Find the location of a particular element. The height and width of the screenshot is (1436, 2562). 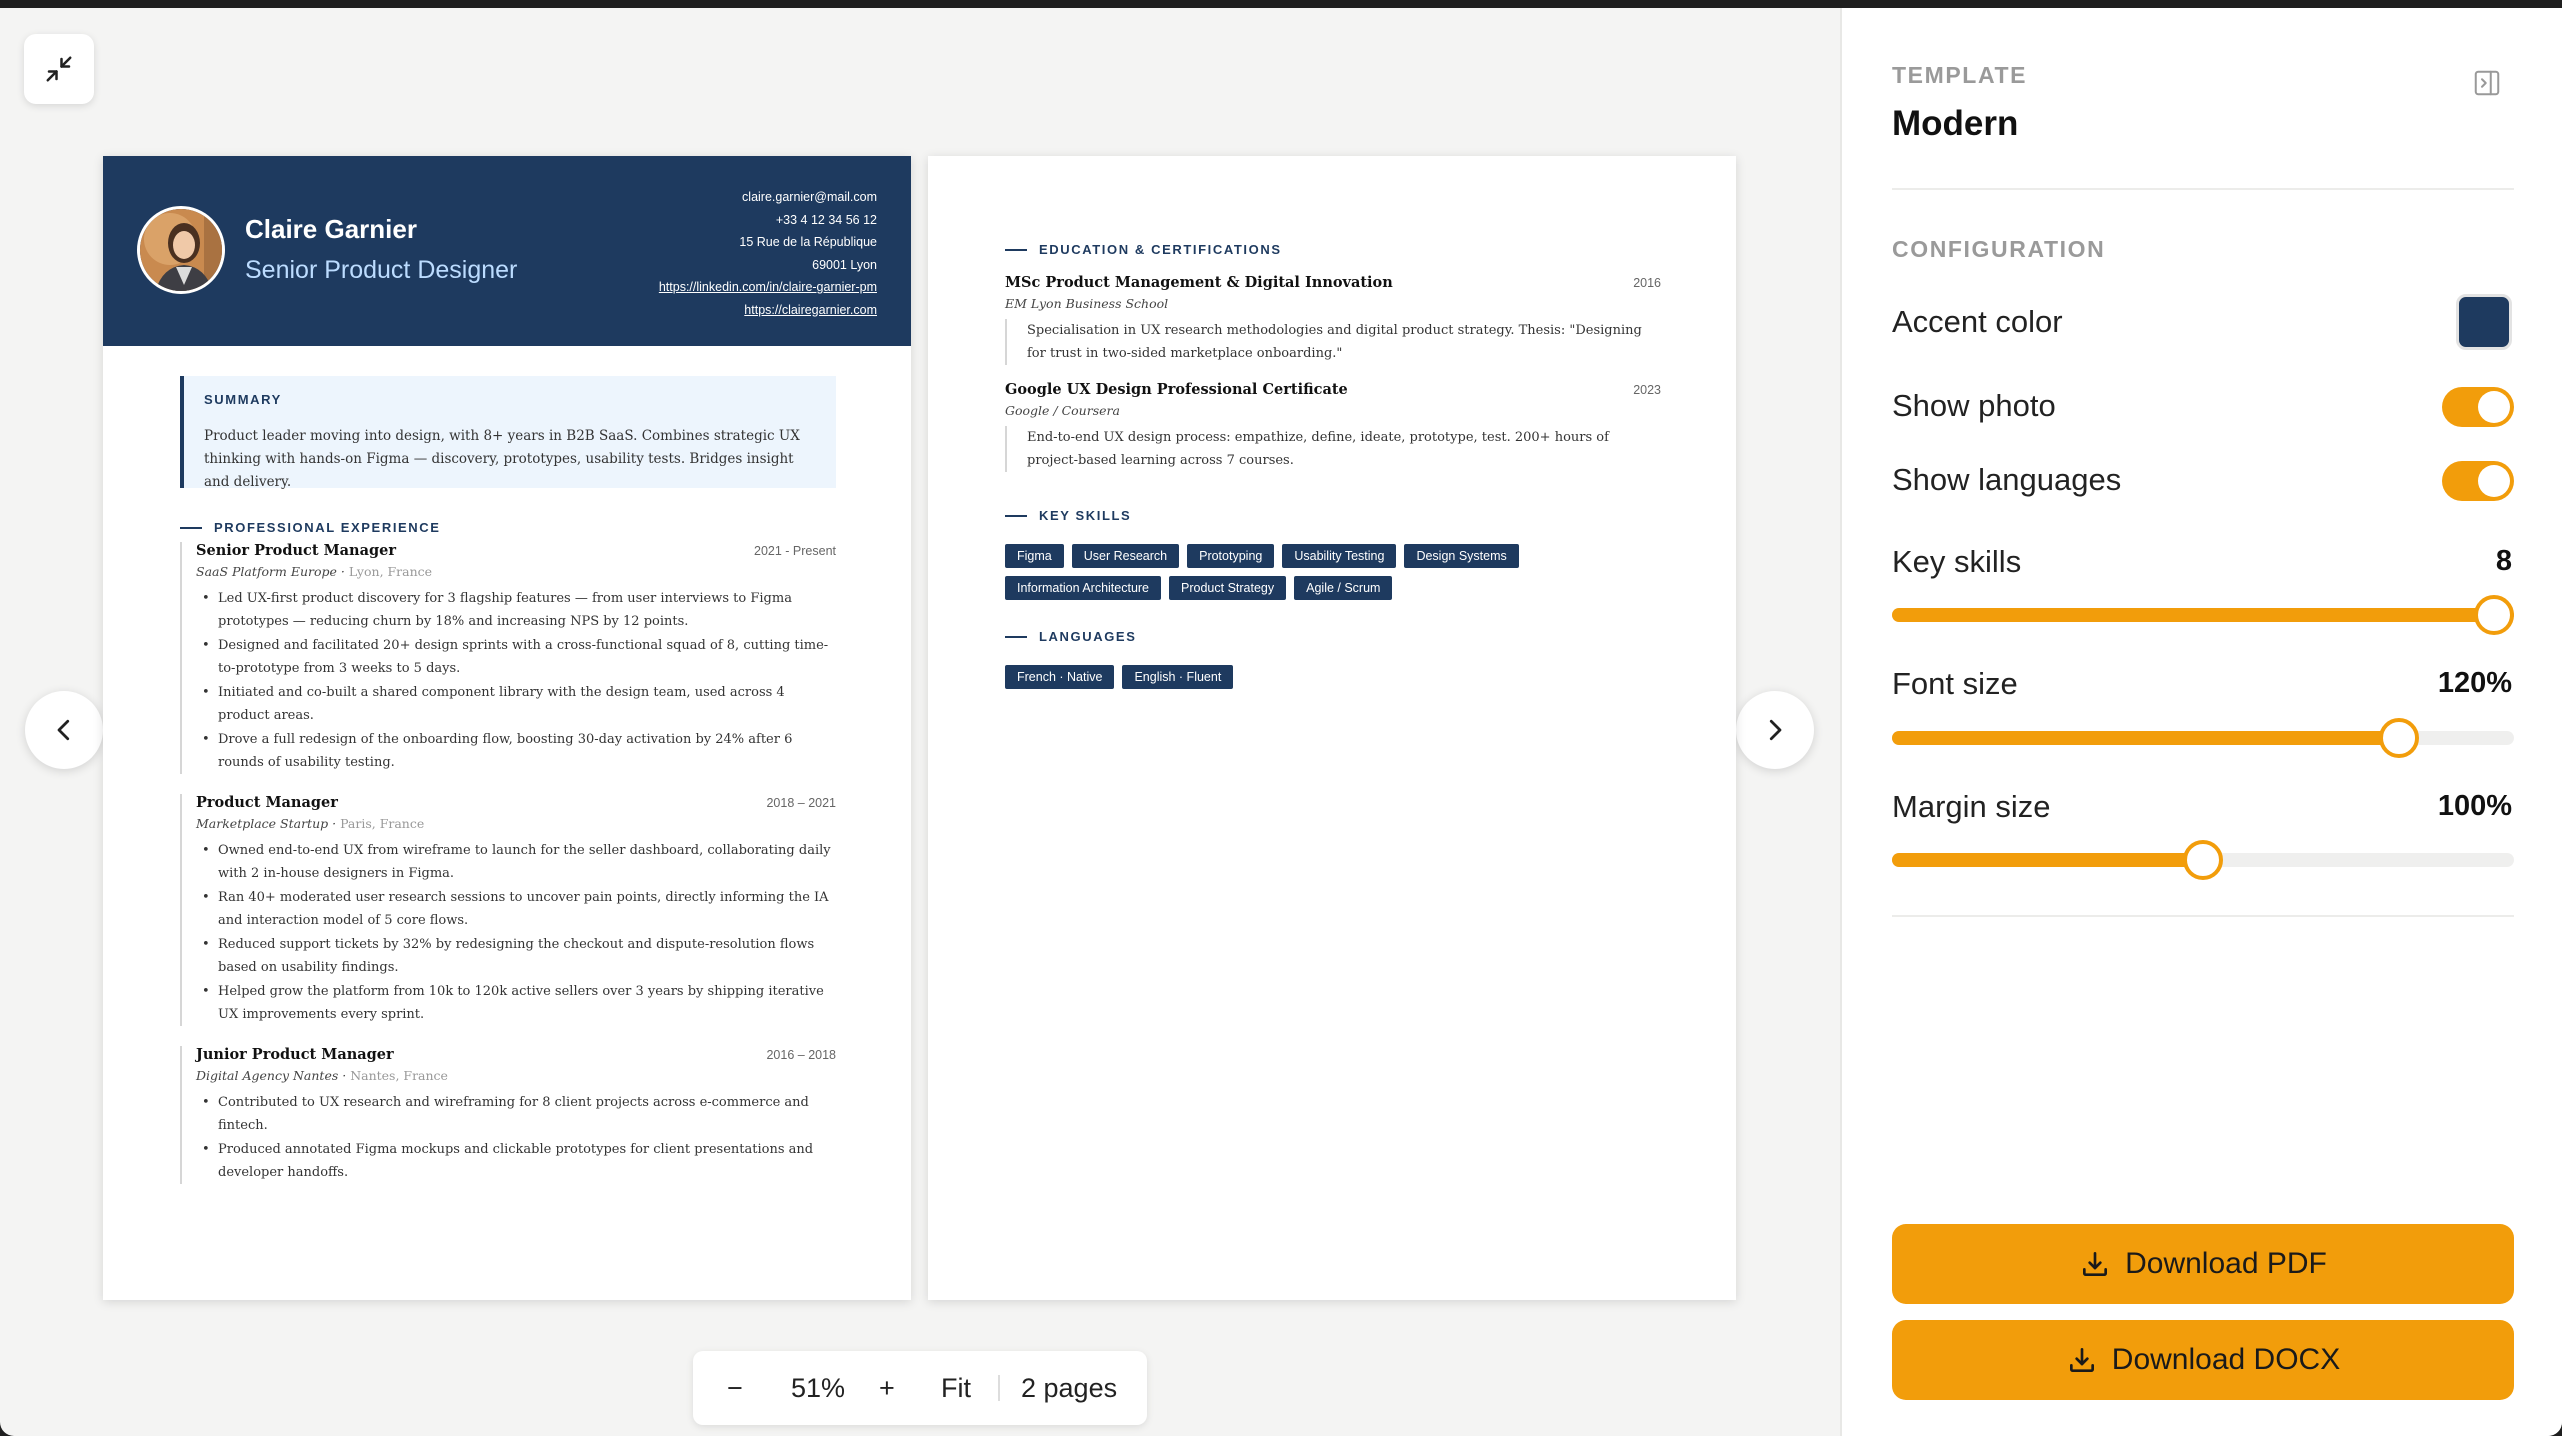

key-skills-slider is located at coordinates (2203, 615).